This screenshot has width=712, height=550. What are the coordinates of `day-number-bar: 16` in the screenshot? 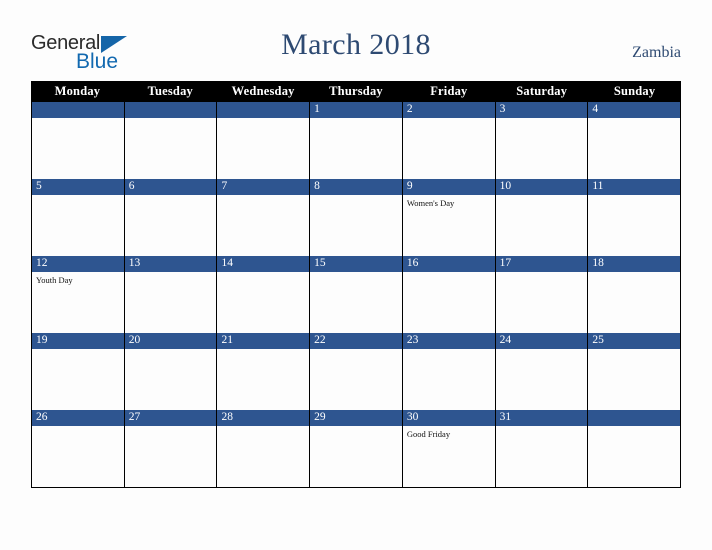 It's located at (448, 264).